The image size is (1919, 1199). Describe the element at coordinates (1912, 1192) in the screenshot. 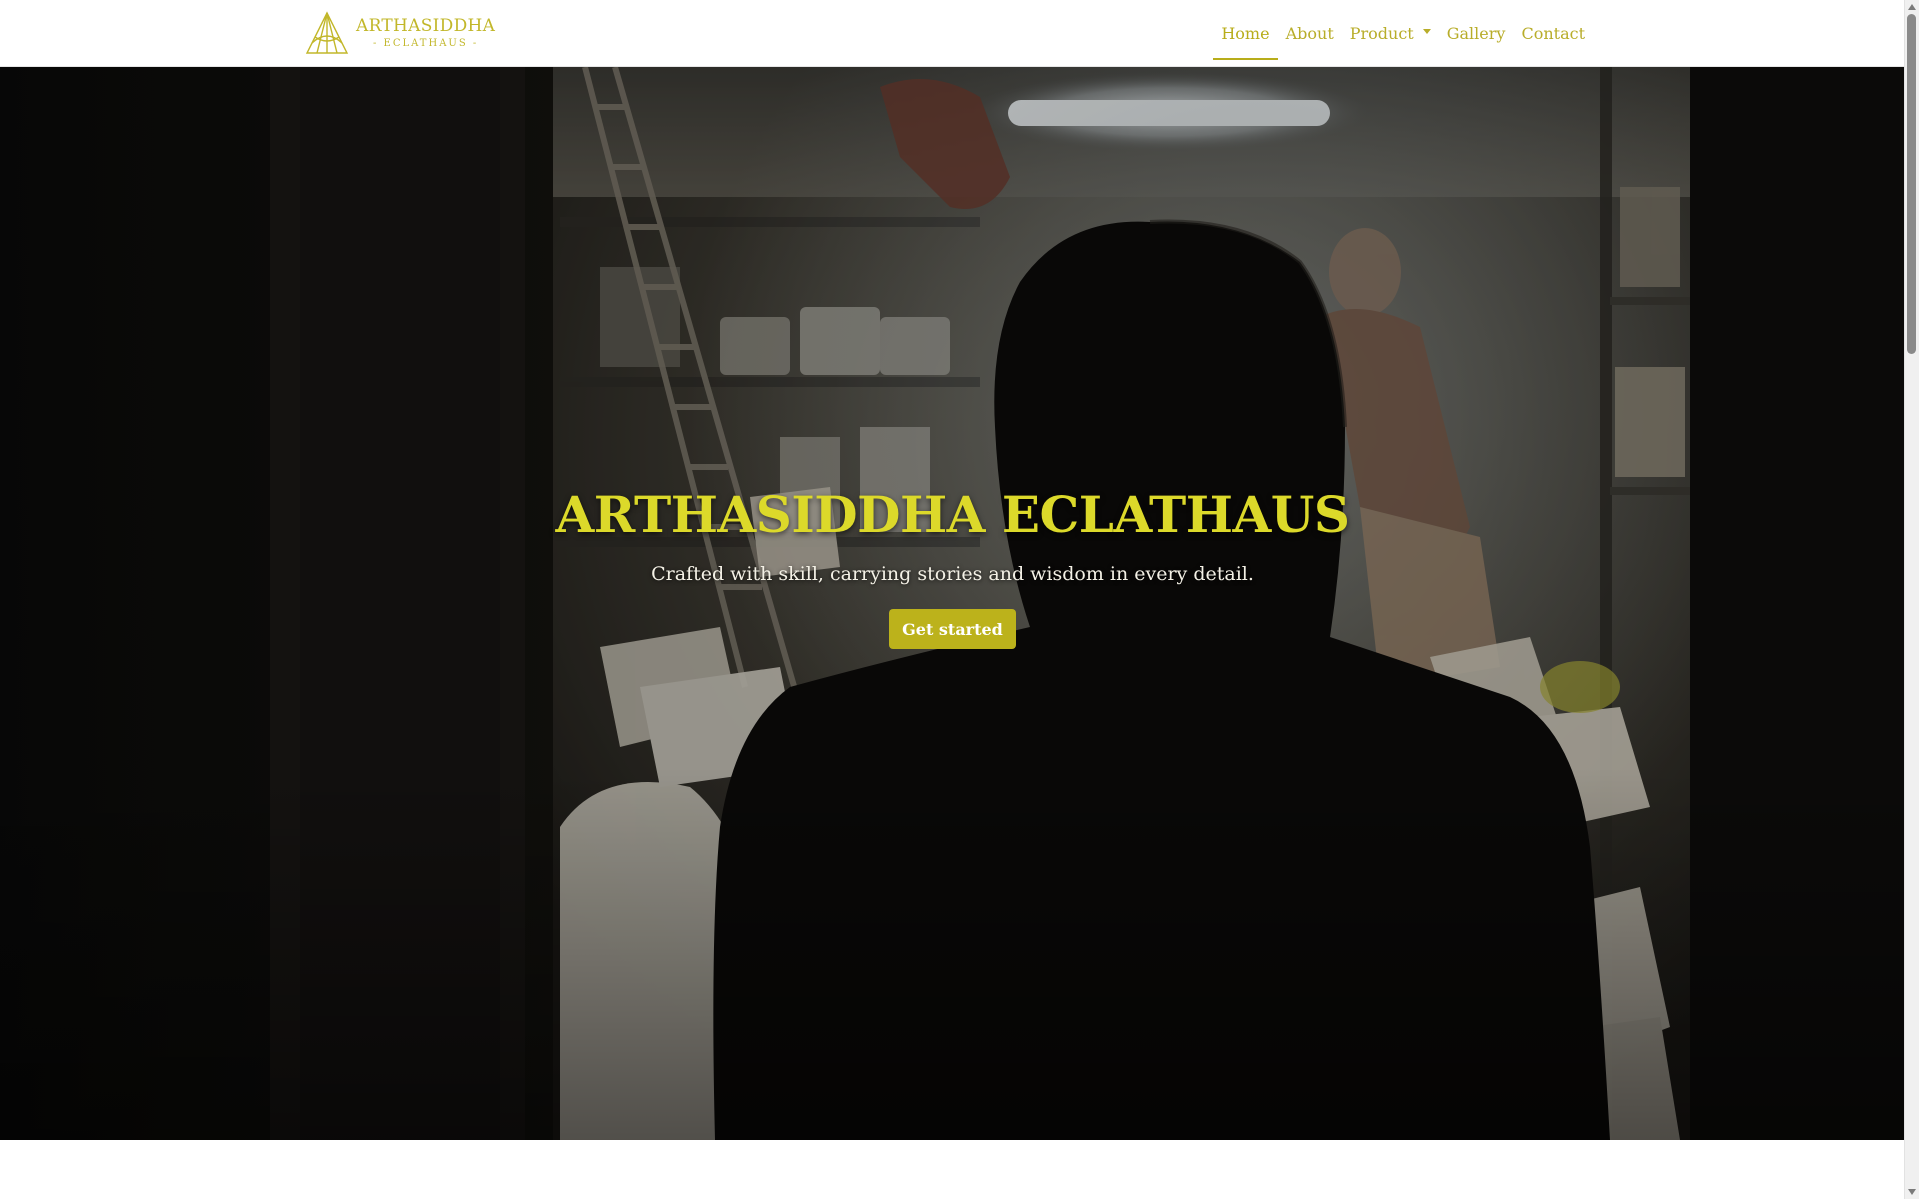

I see `scroll-down-arrow-icon` at that location.